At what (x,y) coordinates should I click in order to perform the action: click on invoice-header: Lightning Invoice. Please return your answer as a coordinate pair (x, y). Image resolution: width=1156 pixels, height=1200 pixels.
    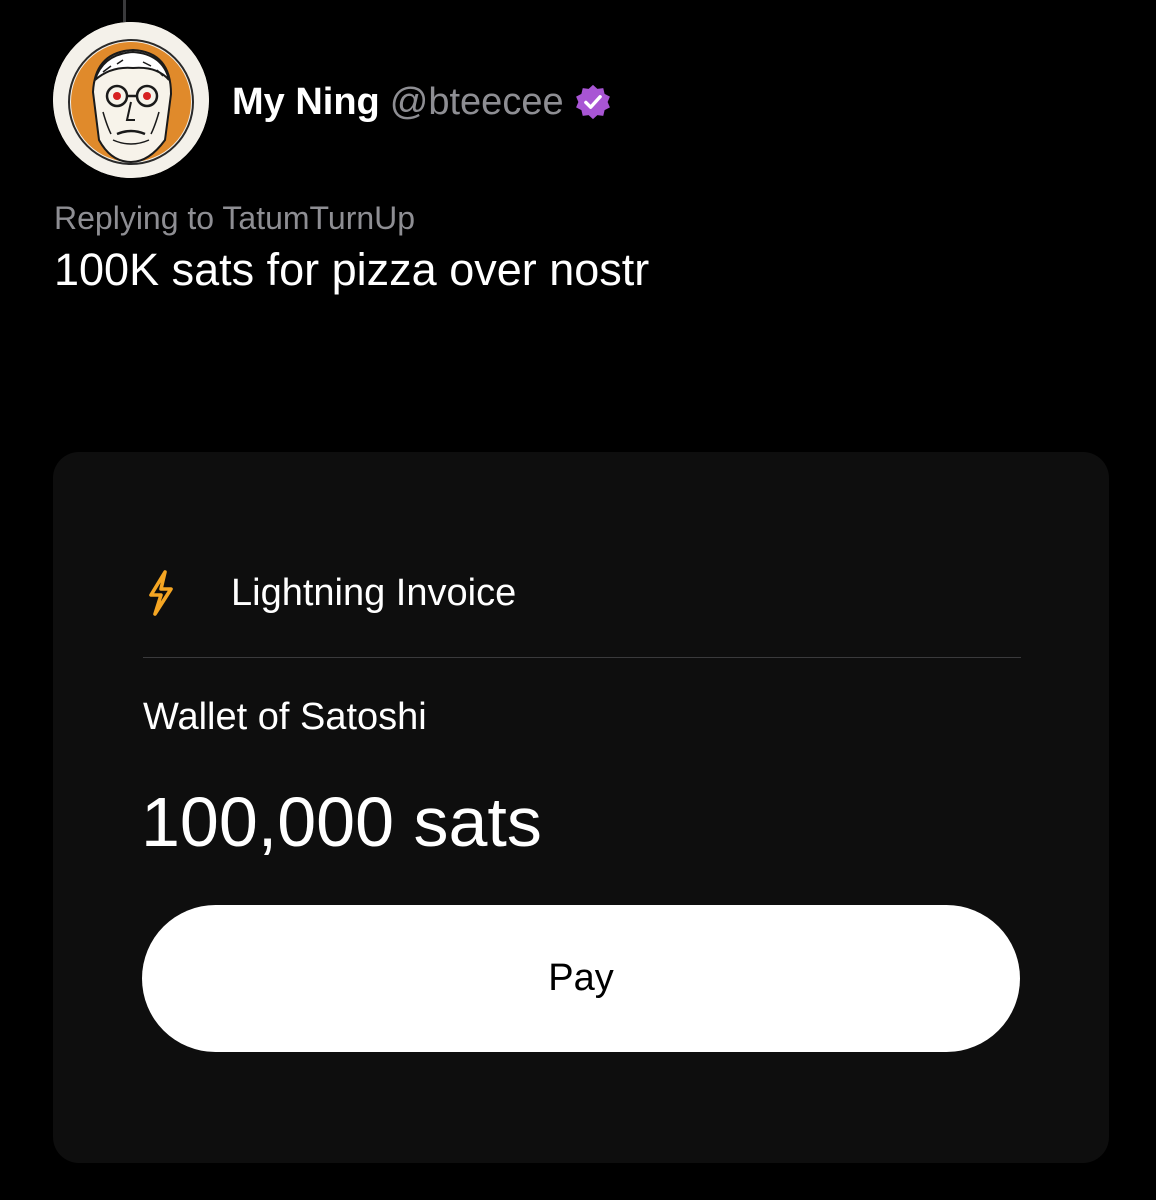
    Looking at the image, I should click on (329, 593).